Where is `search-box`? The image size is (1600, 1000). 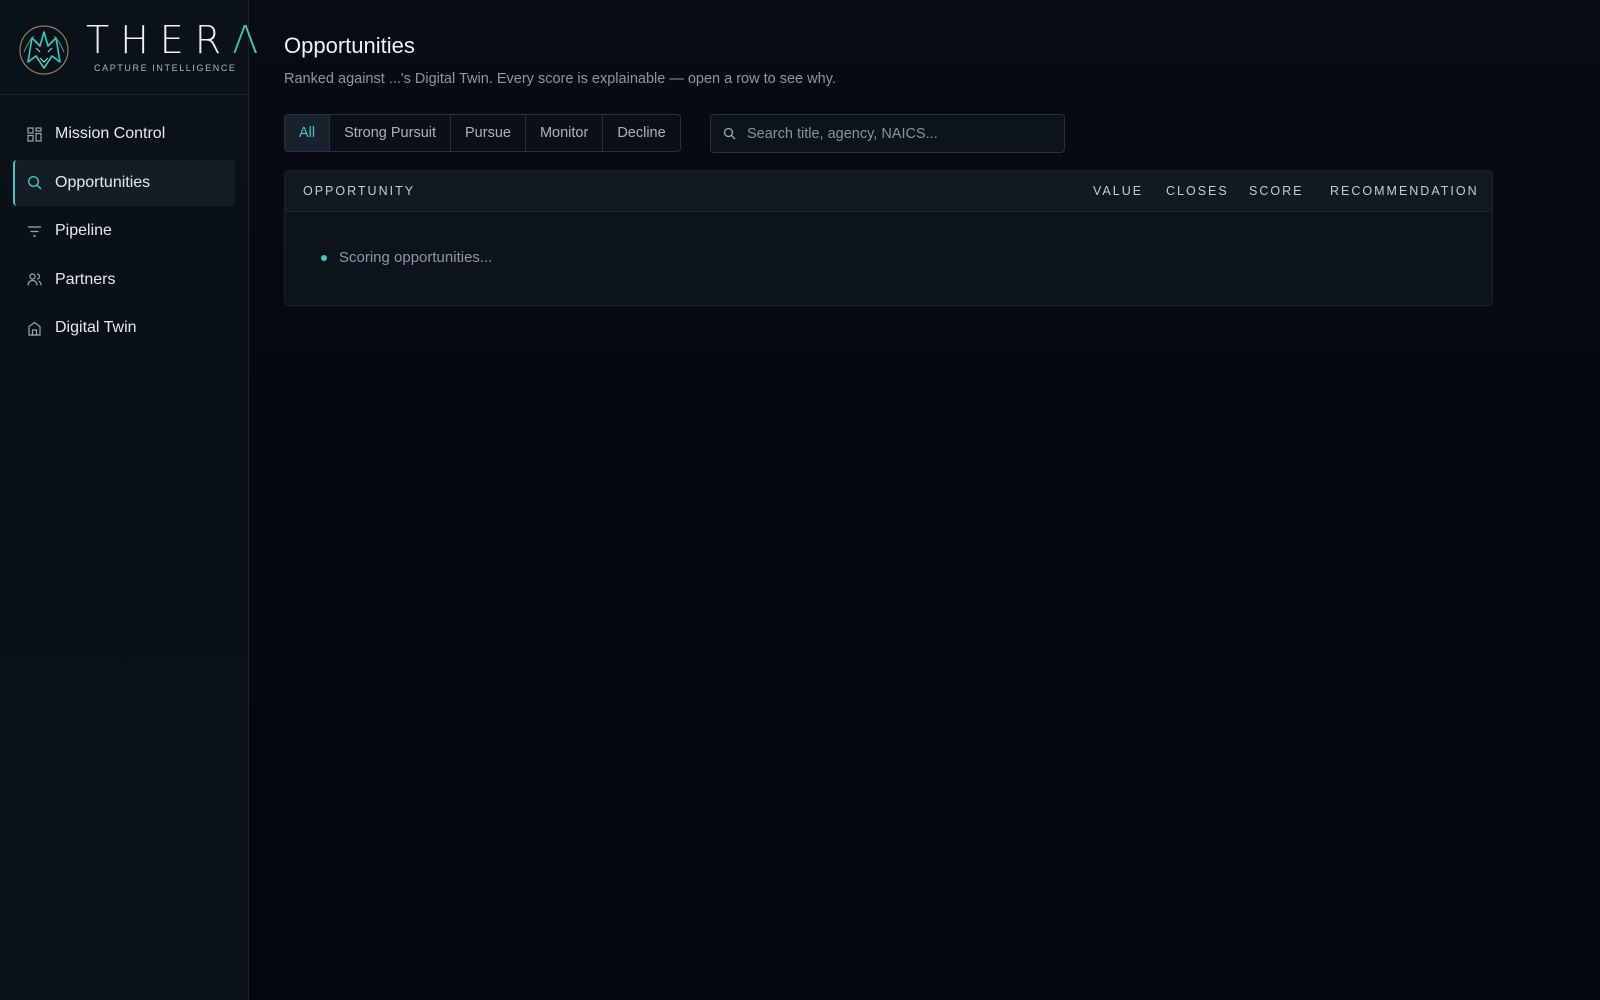
search-box is located at coordinates (887, 133).